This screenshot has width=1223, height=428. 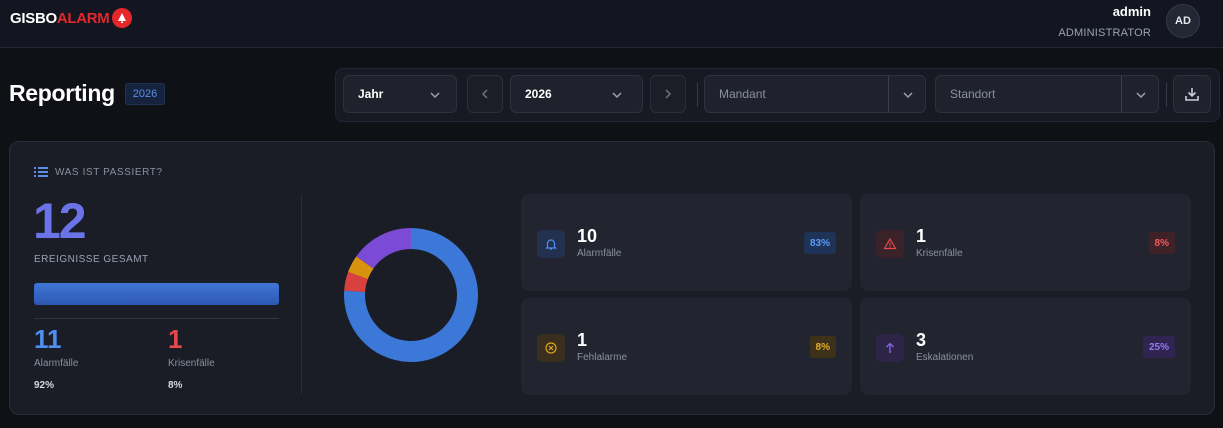 I want to click on krisen-label: Krisenfälle, so click(x=191, y=363).